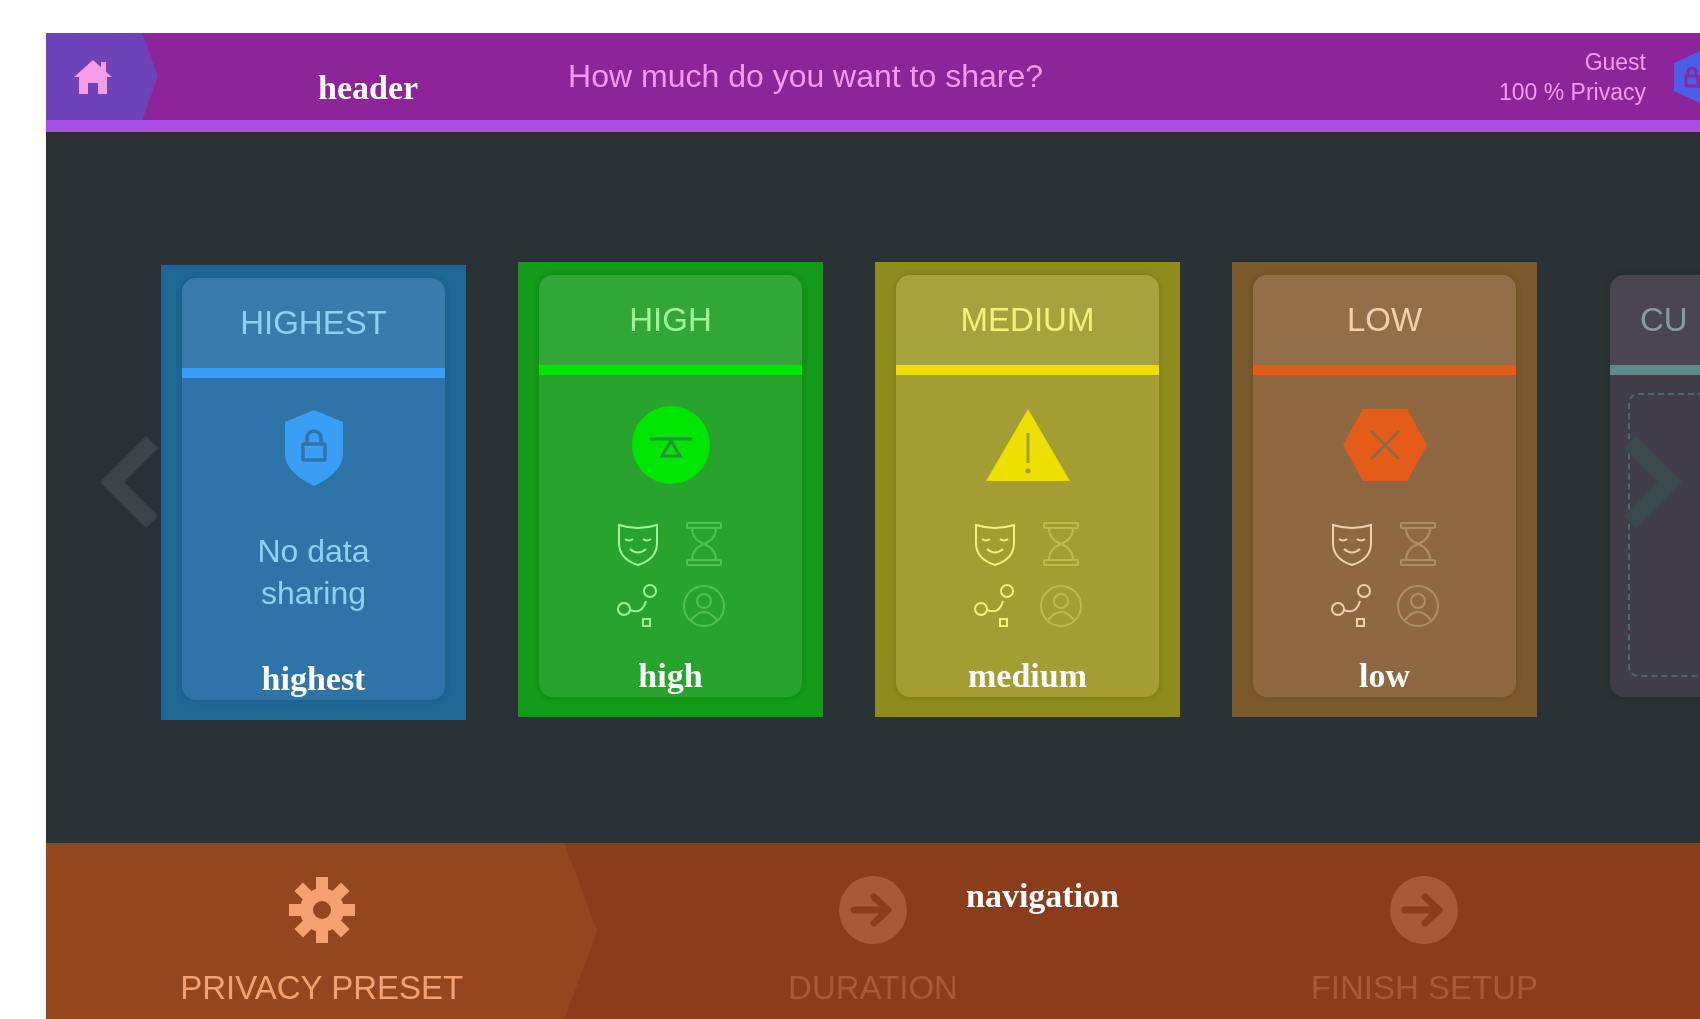 The width and height of the screenshot is (1700, 1019). What do you see at coordinates (313, 492) in the screenshot?
I see `preset-card: HIGHEST No data sharing highest` at bounding box center [313, 492].